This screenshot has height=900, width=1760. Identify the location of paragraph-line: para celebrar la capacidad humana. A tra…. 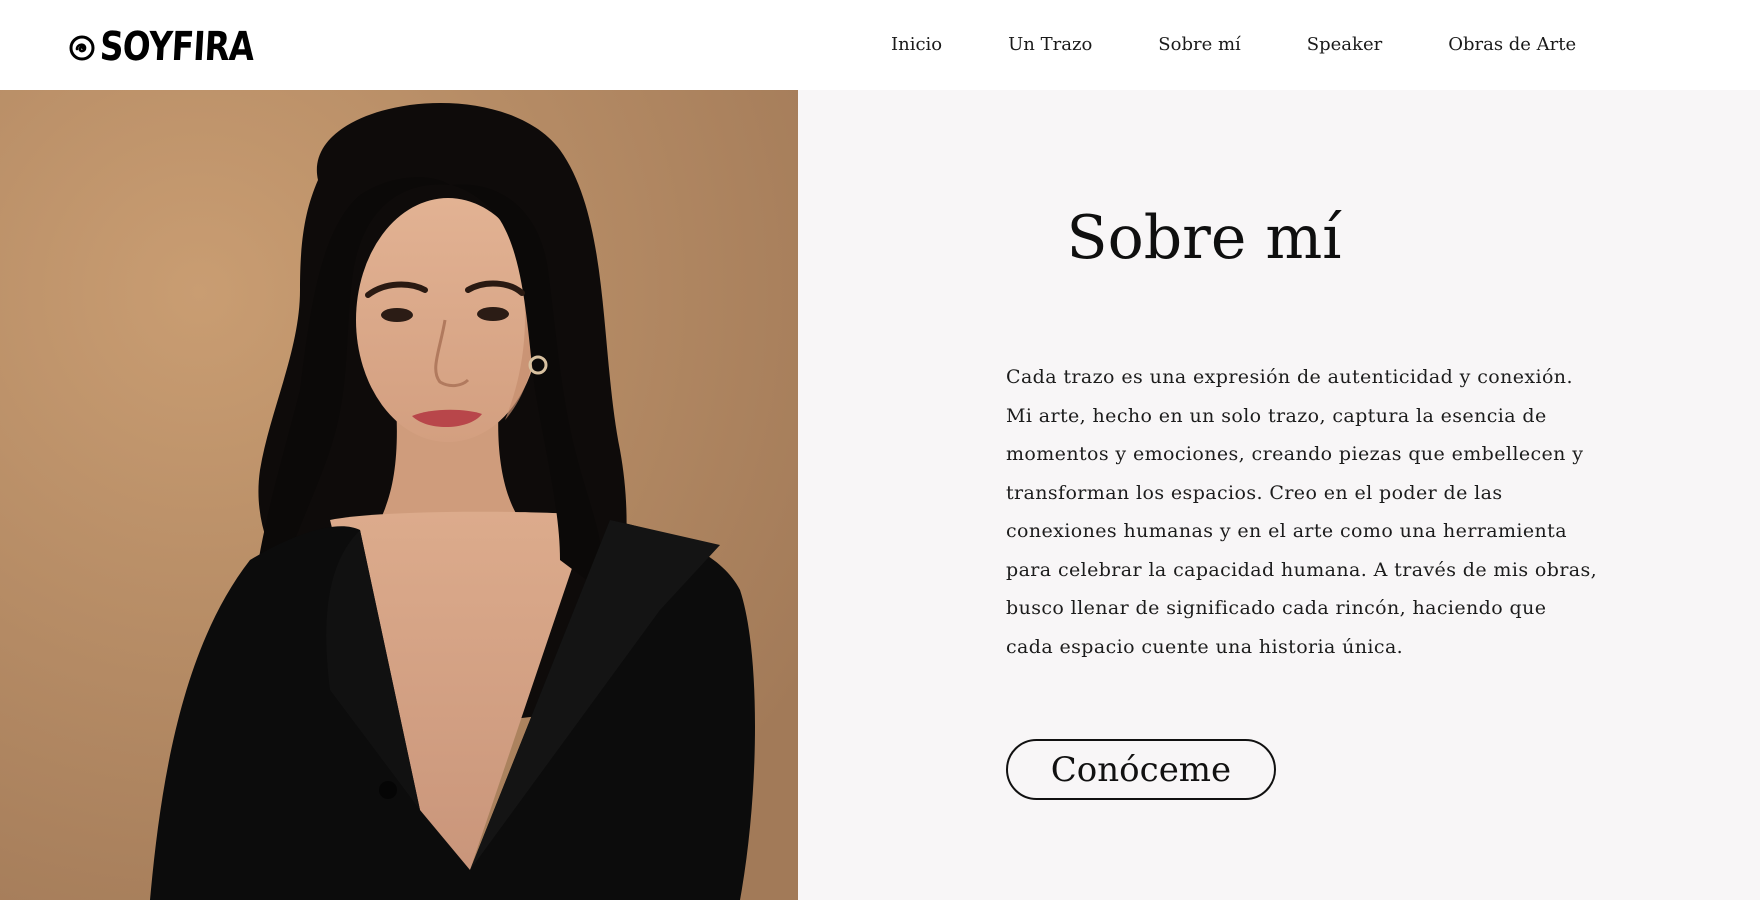
(1302, 569).